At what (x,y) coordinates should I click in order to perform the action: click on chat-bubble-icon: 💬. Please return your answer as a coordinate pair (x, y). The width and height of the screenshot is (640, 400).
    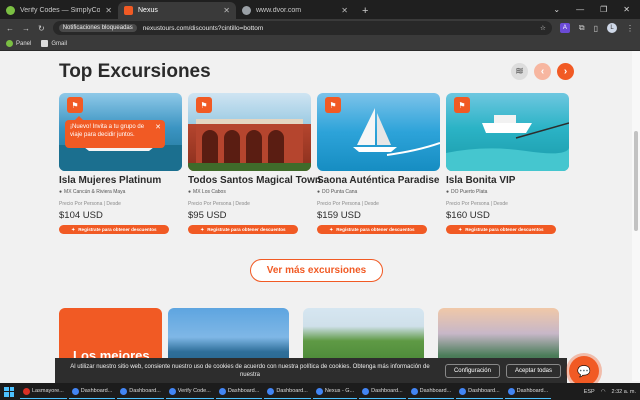
    Looking at the image, I should click on (584, 371).